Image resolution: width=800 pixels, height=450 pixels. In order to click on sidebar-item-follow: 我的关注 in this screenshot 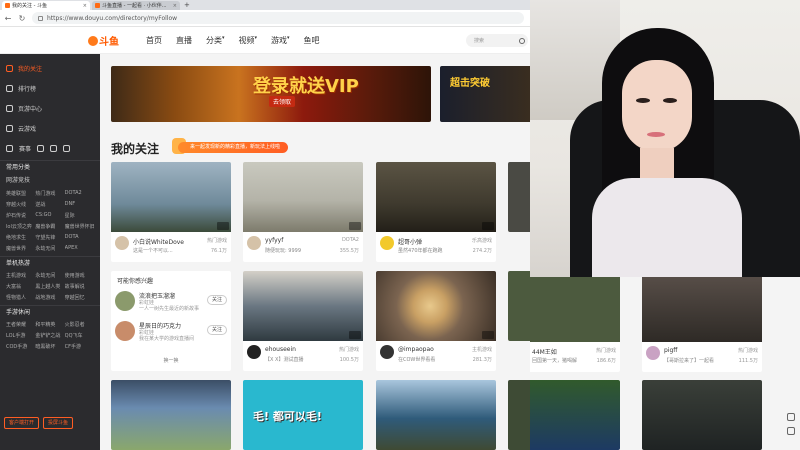, I will do `click(50, 68)`.